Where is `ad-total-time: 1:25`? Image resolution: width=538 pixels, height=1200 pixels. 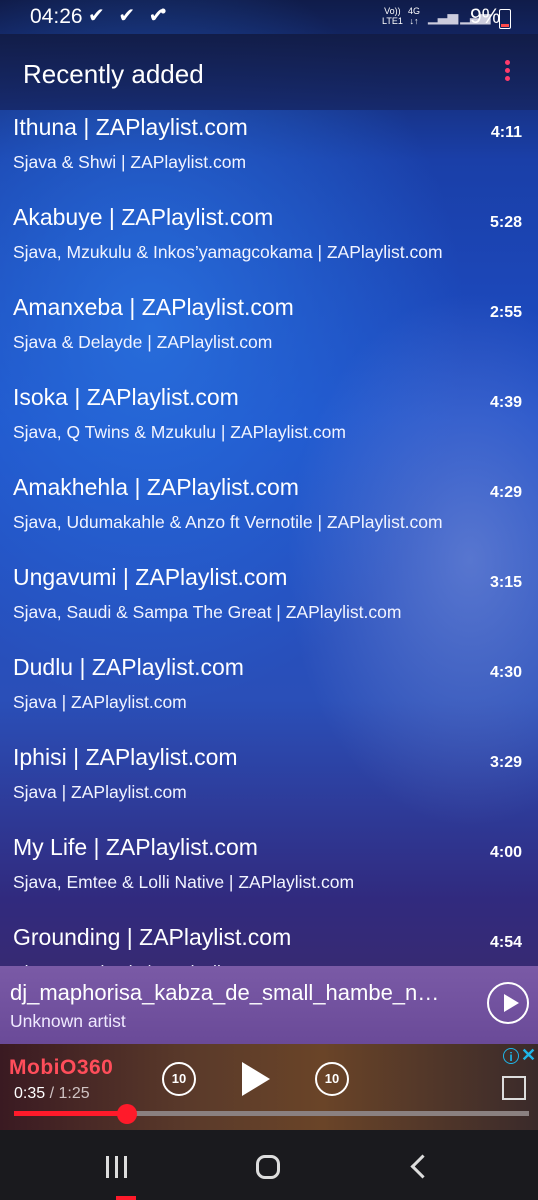
ad-total-time: 1:25 is located at coordinates (74, 1093).